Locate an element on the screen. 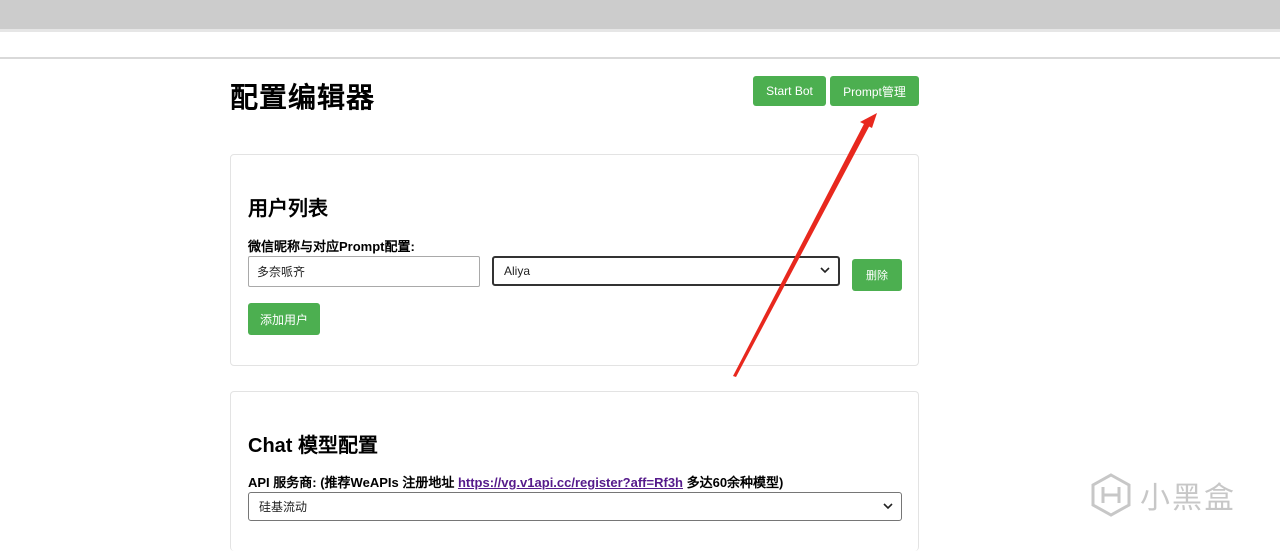 This screenshot has height=551, width=1280. api-provider-label-prefix: API 服务商: (推荐WeAPIs 注册地址 is located at coordinates (353, 482).